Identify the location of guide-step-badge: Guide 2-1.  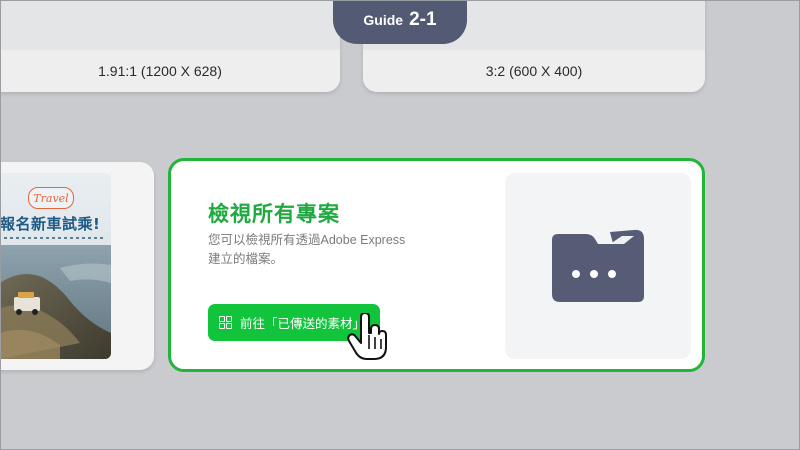
(400, 22).